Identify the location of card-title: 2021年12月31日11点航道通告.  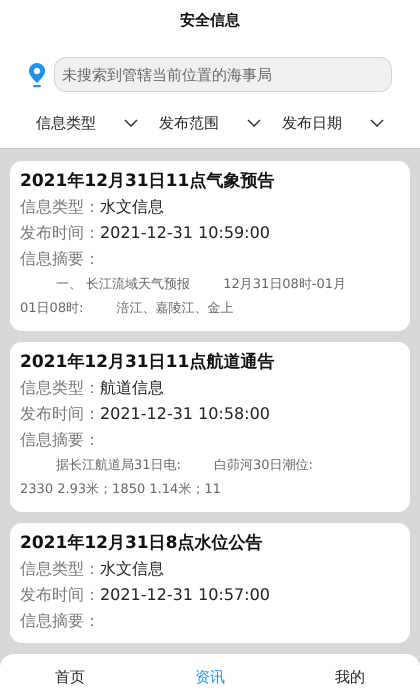
(148, 362).